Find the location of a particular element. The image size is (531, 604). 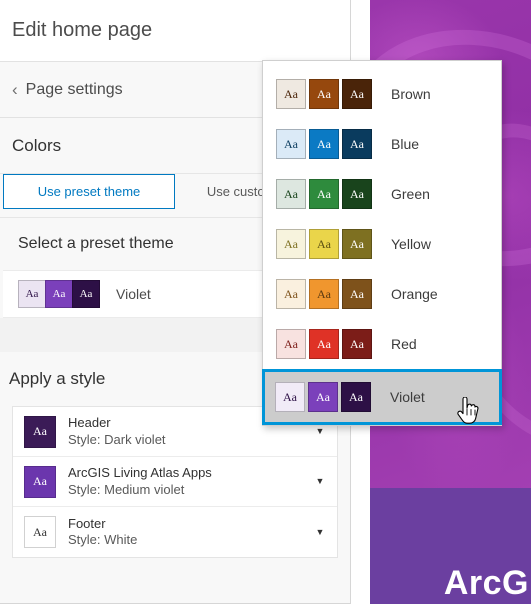

preview-site-title: ArcG is located at coordinates (486, 583).